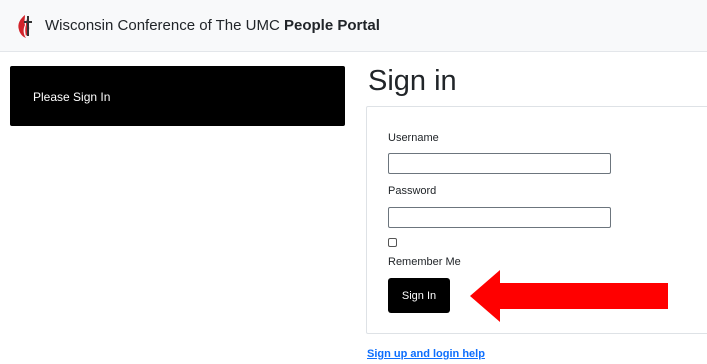 Image resolution: width=707 pixels, height=364 pixels. Describe the element at coordinates (426, 354) in the screenshot. I see `signup-login-help-link: Sign up and login help` at that location.